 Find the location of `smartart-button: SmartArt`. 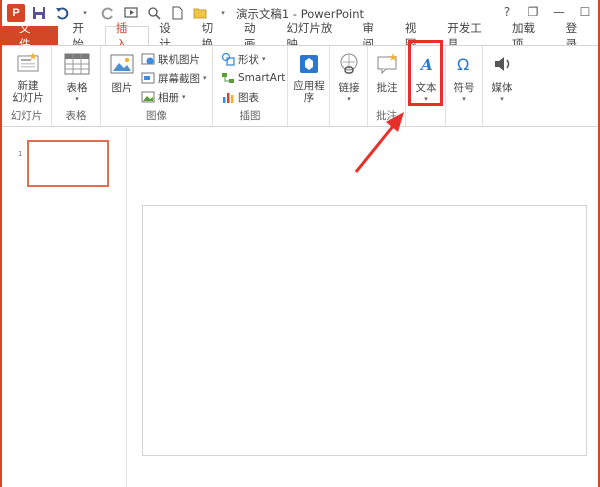

smartart-button: SmartArt is located at coordinates (253, 78).